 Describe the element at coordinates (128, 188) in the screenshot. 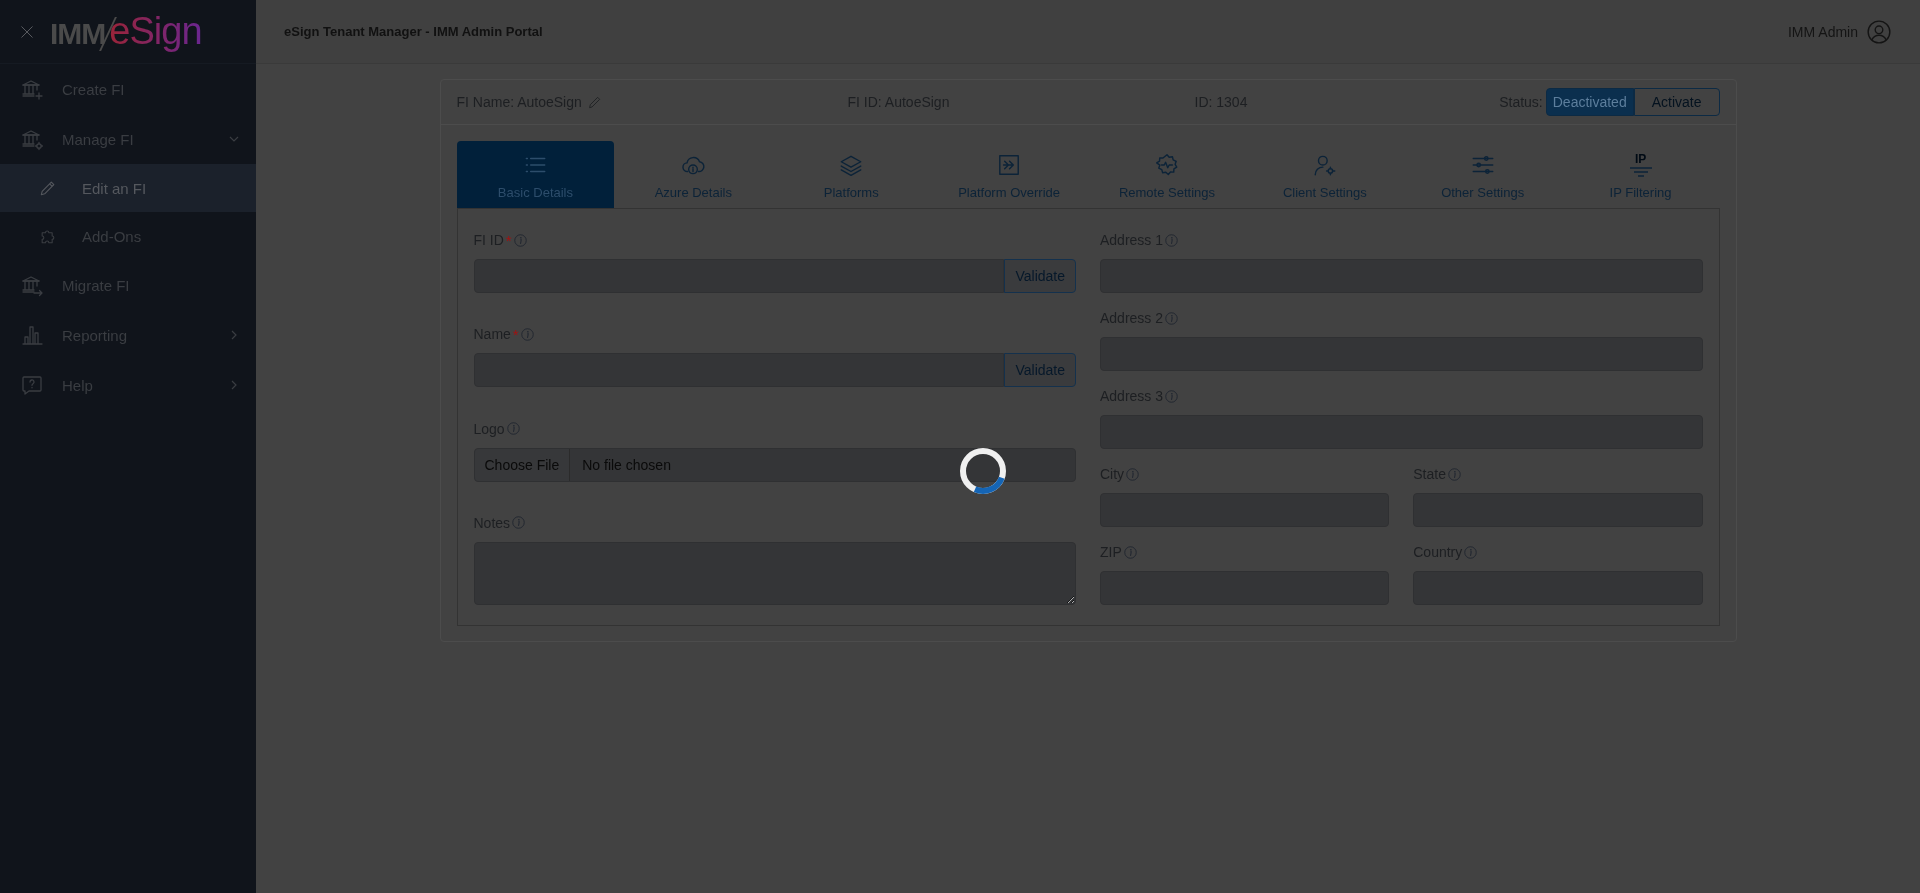

I see `sidebar-item: Edit an FI` at that location.